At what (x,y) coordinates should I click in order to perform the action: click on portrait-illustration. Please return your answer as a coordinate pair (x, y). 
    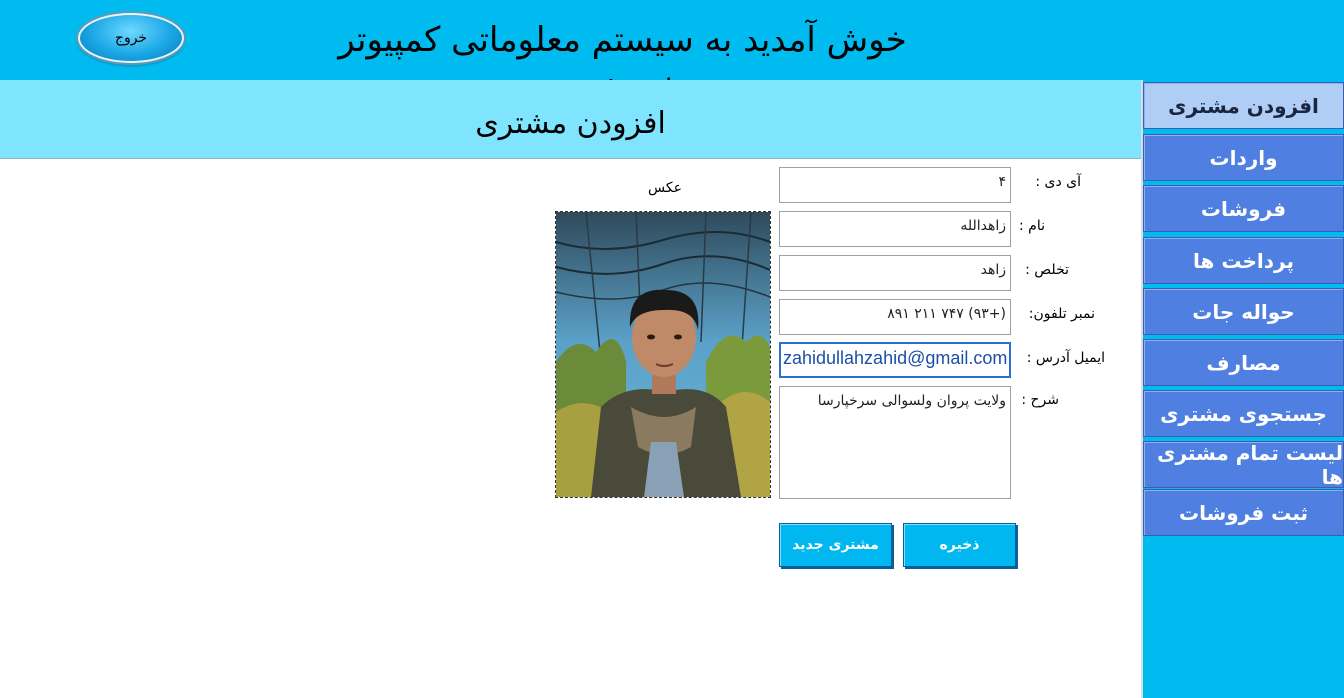
    Looking at the image, I should click on (663, 354).